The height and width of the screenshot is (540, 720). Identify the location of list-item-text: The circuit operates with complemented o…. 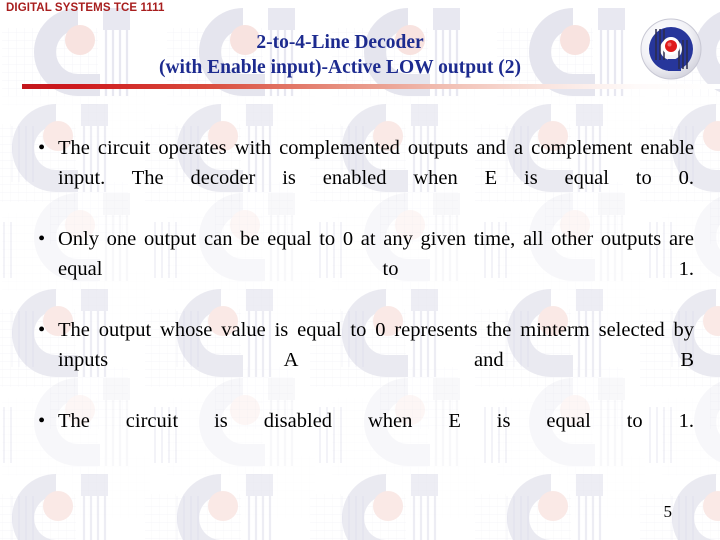
(376, 163).